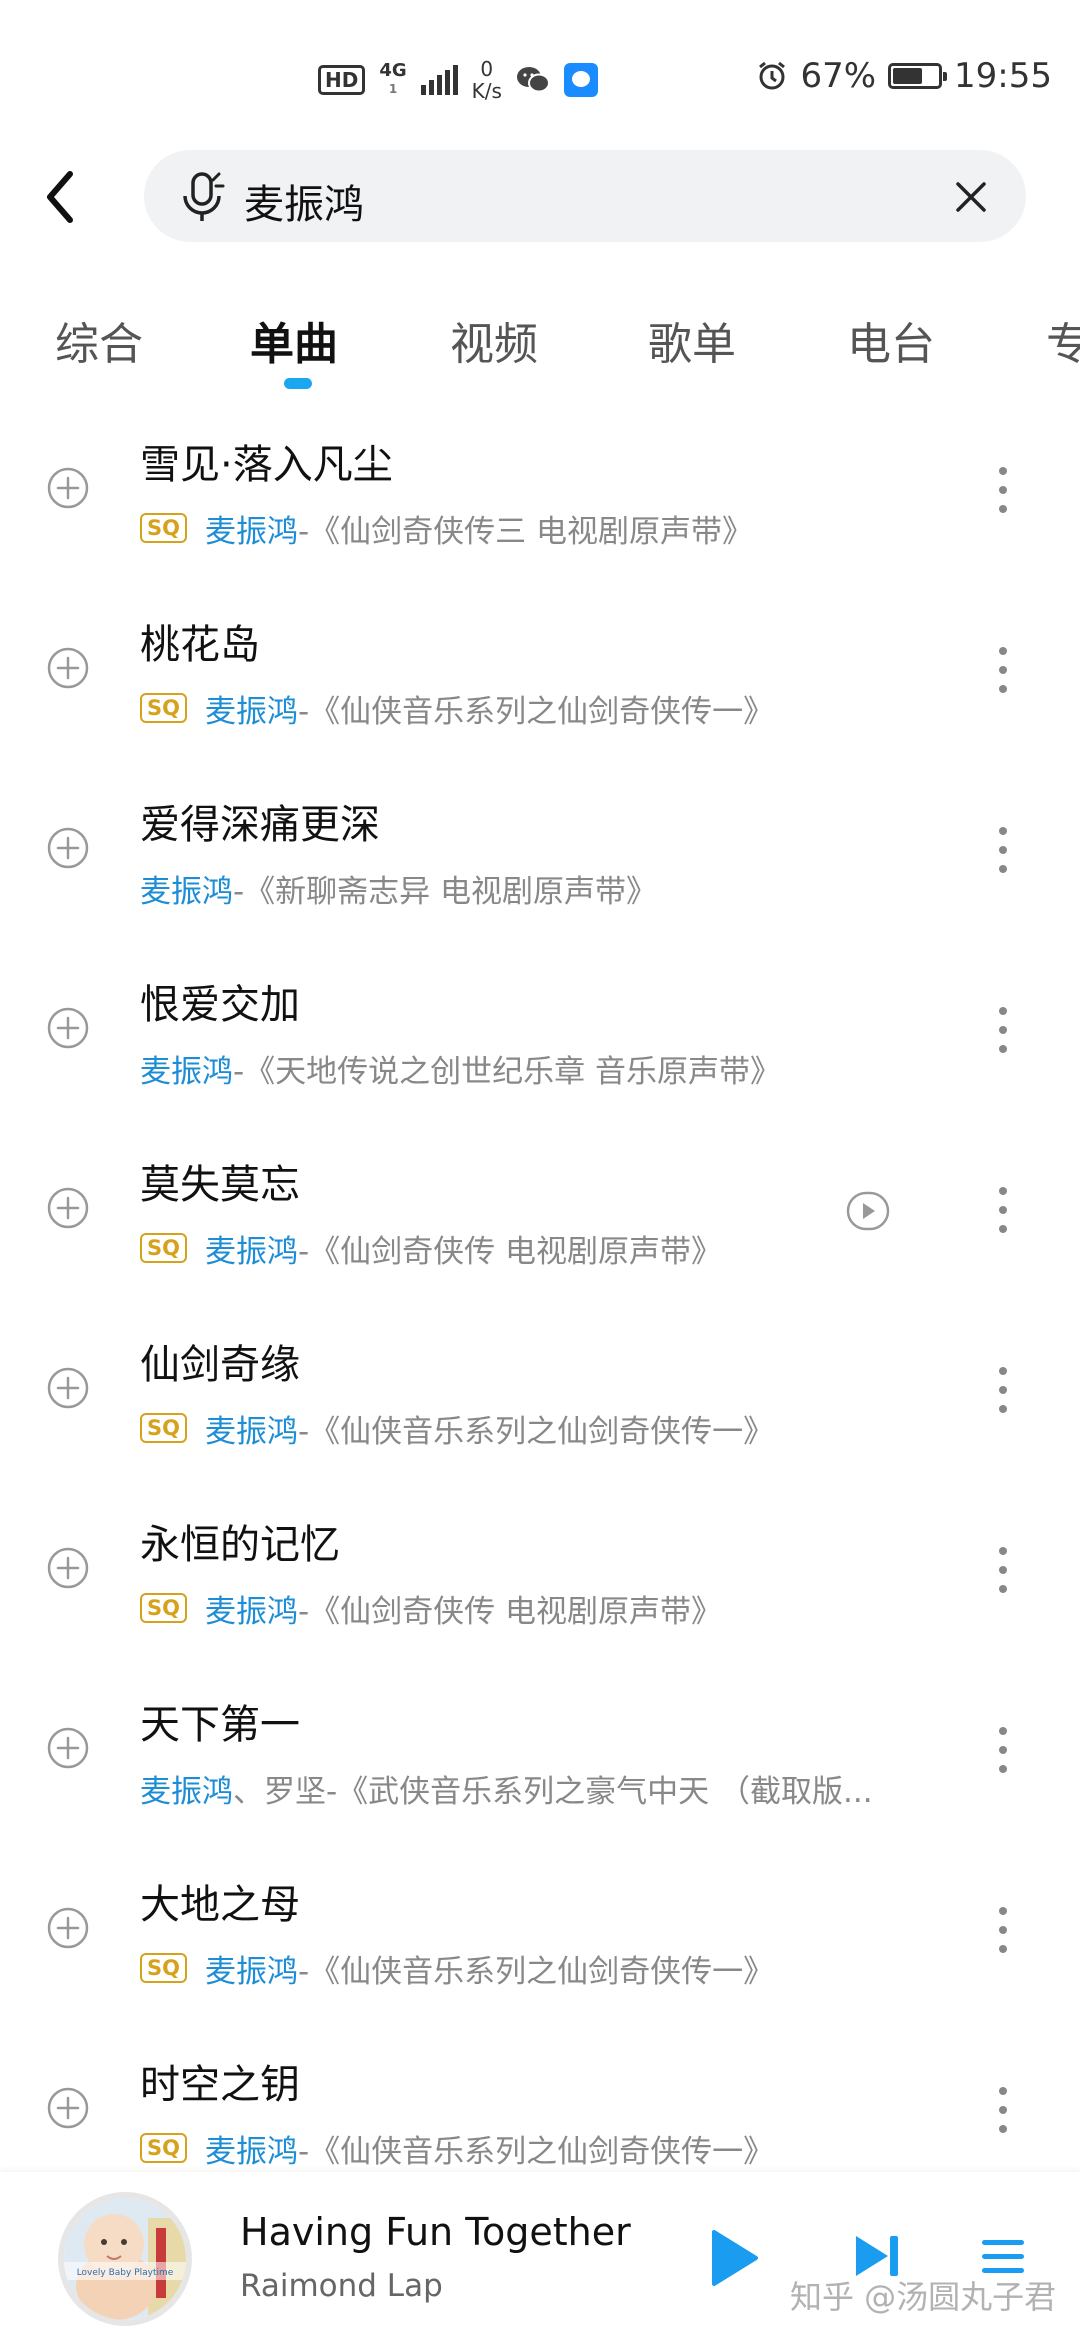 The image size is (1080, 2340). What do you see at coordinates (304, 201) in the screenshot?
I see `search-input: 麦振鸿` at bounding box center [304, 201].